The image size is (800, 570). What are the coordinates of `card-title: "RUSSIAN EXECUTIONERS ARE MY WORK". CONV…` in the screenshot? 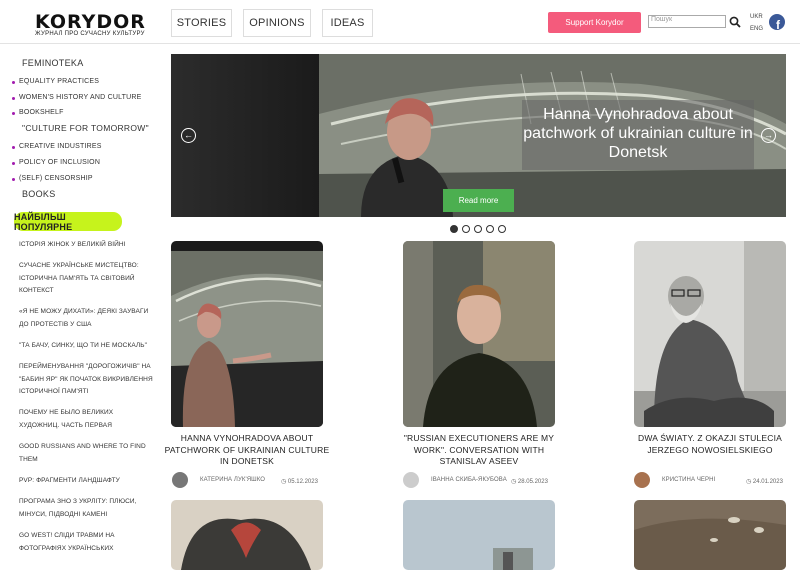 It's located at (479, 450).